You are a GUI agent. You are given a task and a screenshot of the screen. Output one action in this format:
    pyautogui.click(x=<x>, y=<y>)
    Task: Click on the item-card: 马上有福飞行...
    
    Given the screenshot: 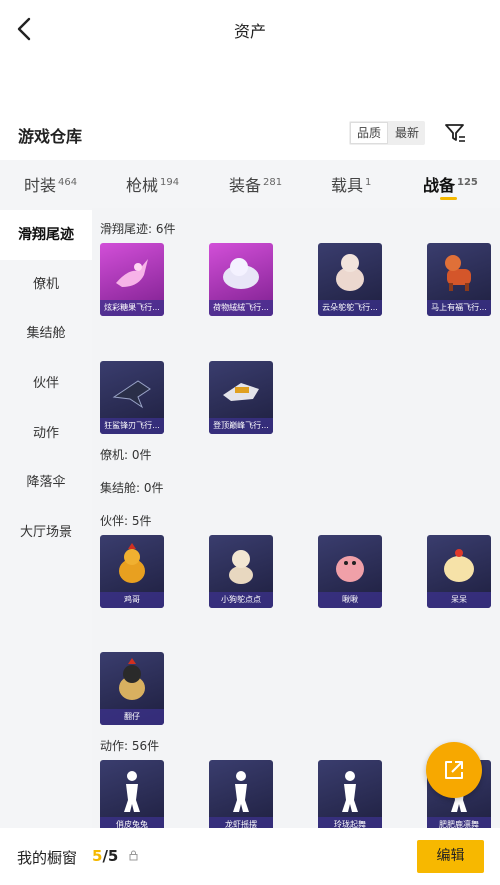 What is the action you would take?
    pyautogui.click(x=459, y=279)
    